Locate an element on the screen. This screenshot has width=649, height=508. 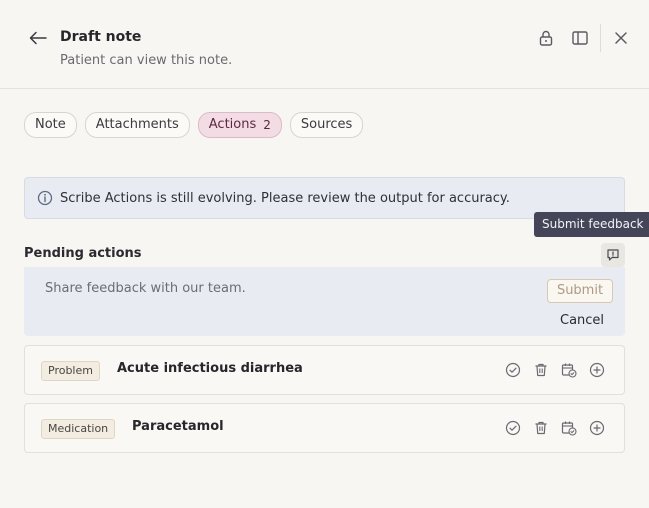
tab-label: Attachments is located at coordinates (137, 124).